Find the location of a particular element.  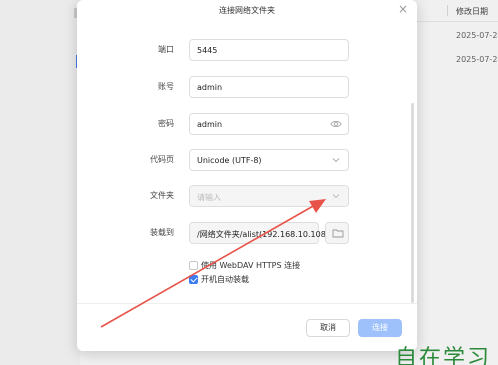

watermark-text: 自在学习 is located at coordinates (443, 355).